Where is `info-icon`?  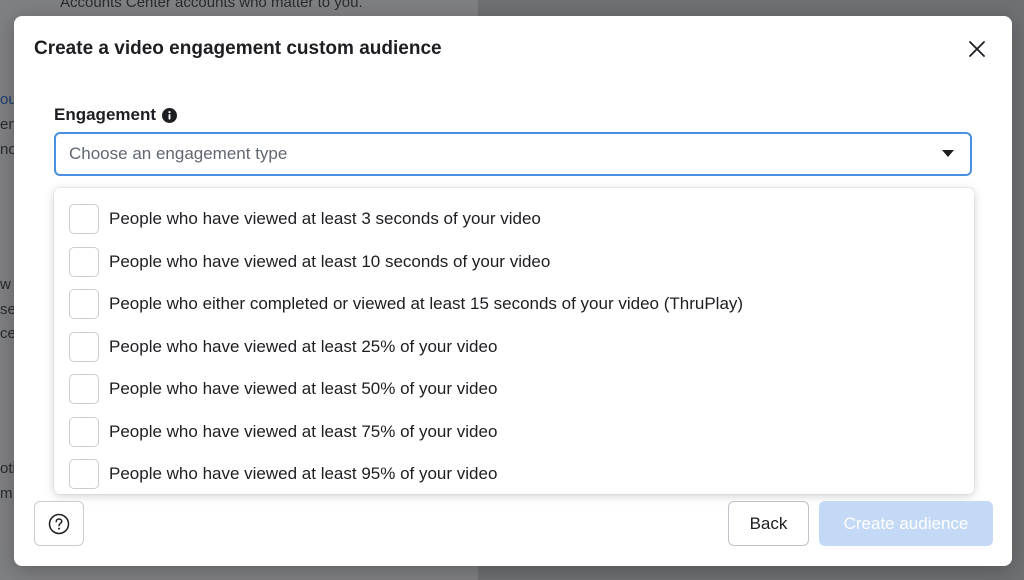
info-icon is located at coordinates (170, 115).